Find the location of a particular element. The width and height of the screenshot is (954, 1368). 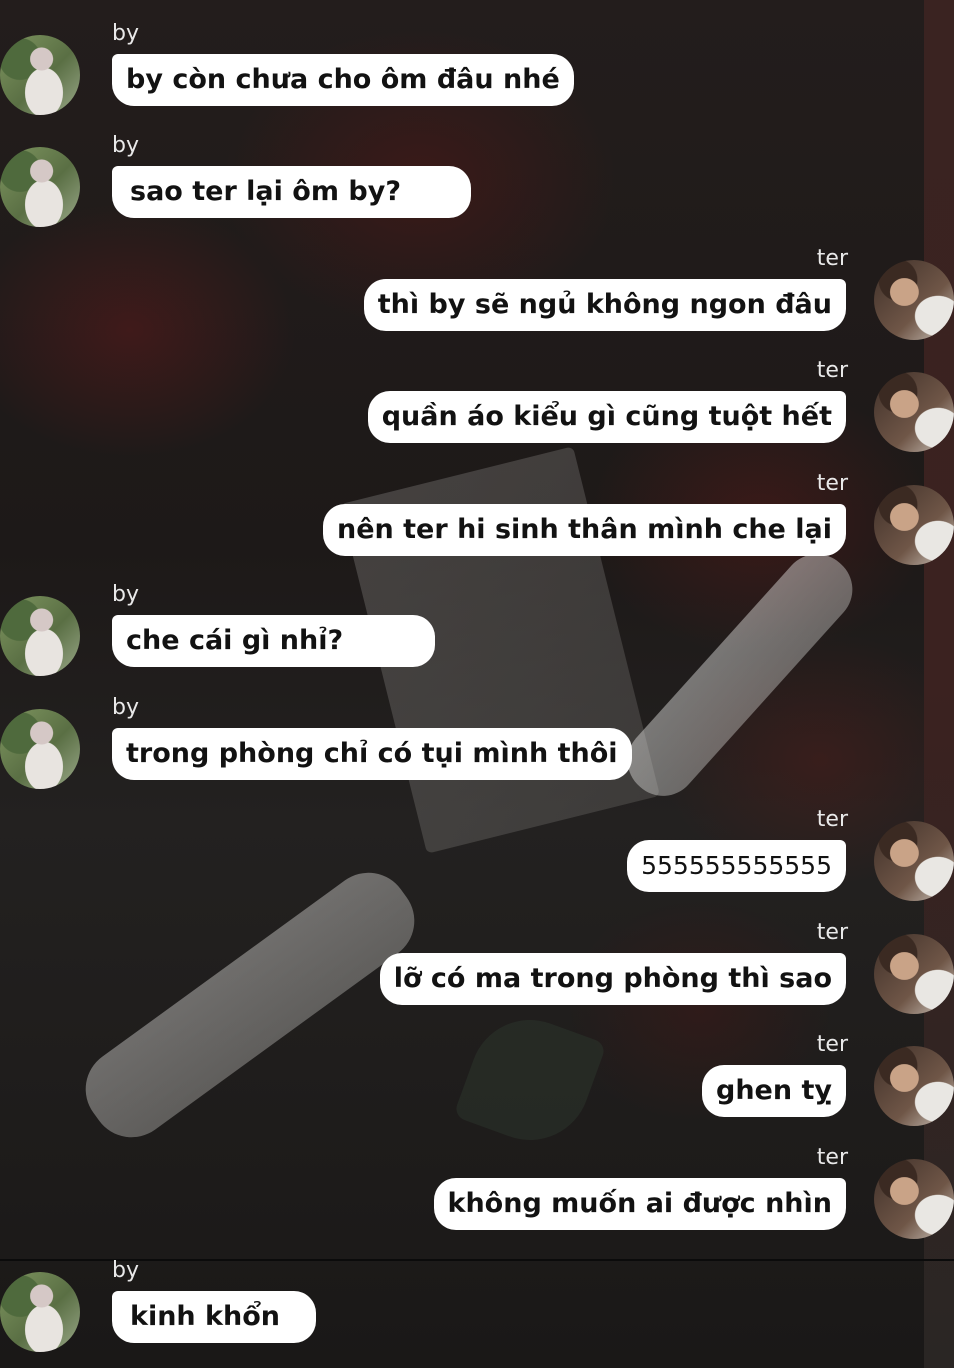

message-bubble: lỡ có ma trong phòng thì sao is located at coordinates (612, 979).